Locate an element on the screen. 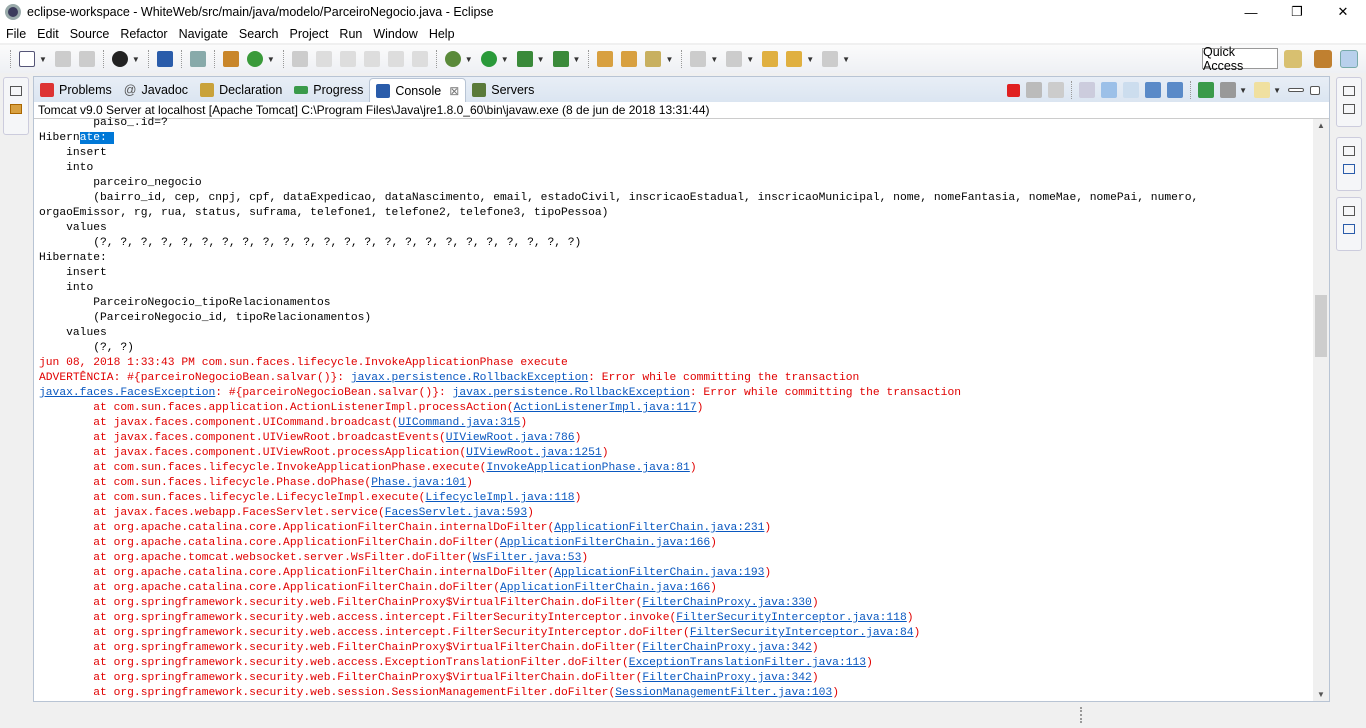 The width and height of the screenshot is (1366, 728). account-icon is located at coordinates (119, 59).